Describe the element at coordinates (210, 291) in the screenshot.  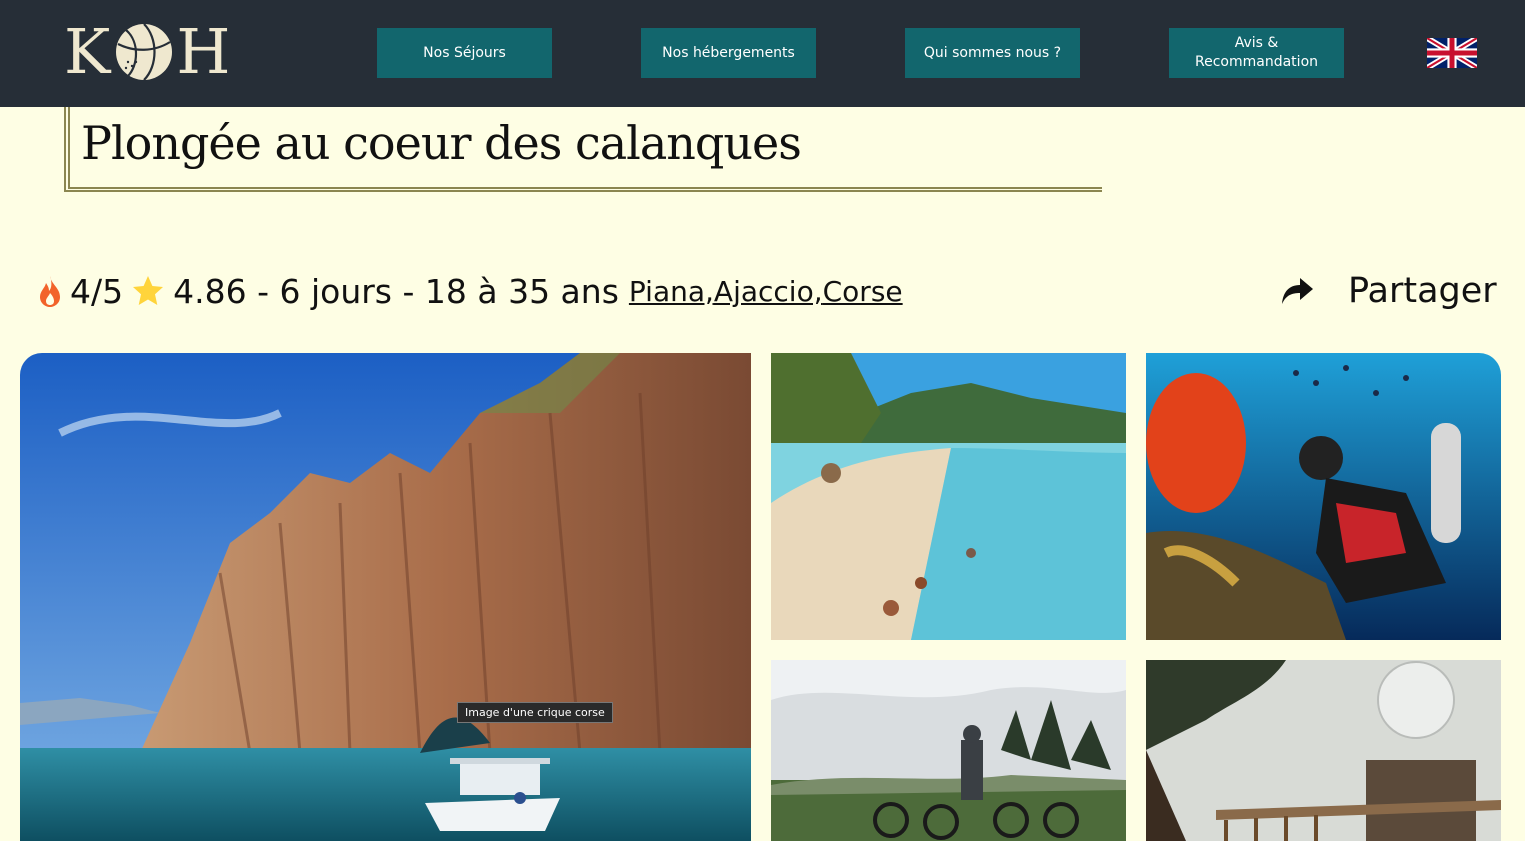
I see `rating-value: 4.86` at that location.